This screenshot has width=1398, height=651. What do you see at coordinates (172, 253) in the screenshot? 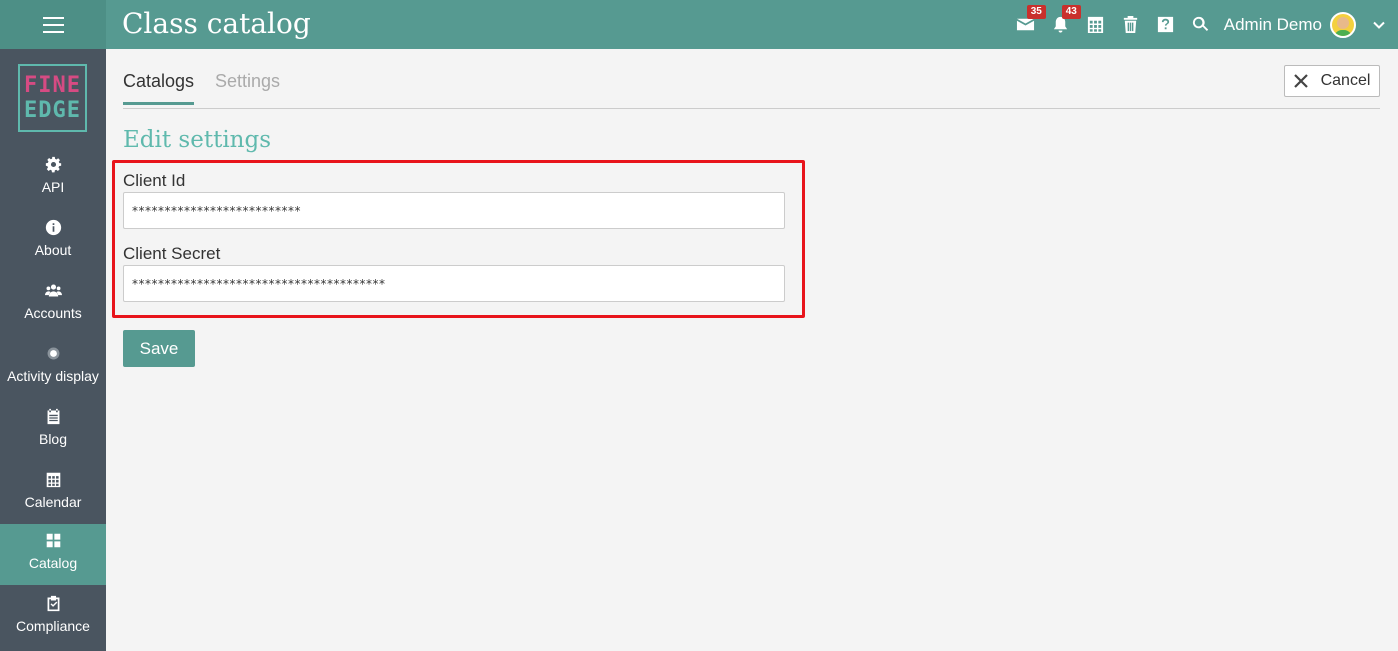
I see `client-secret-label: Client Secret` at bounding box center [172, 253].